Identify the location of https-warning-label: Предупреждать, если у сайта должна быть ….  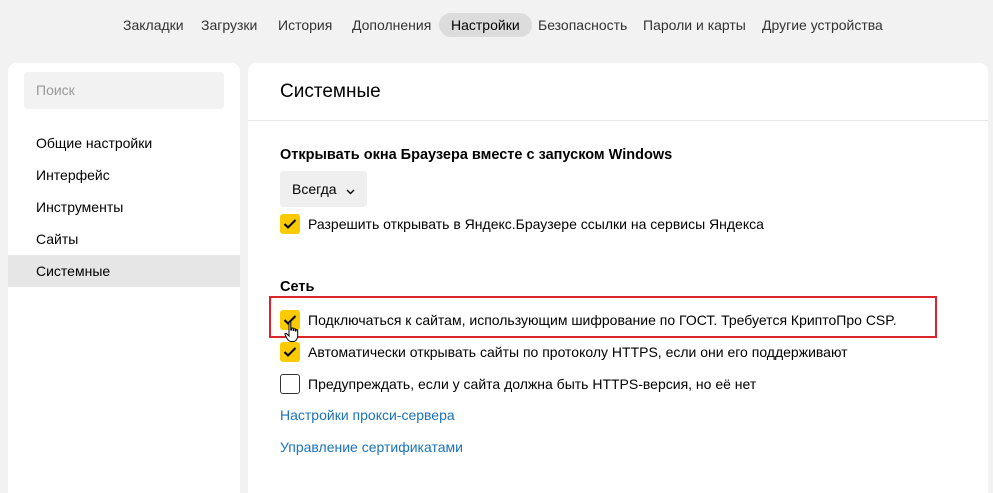
(532, 384).